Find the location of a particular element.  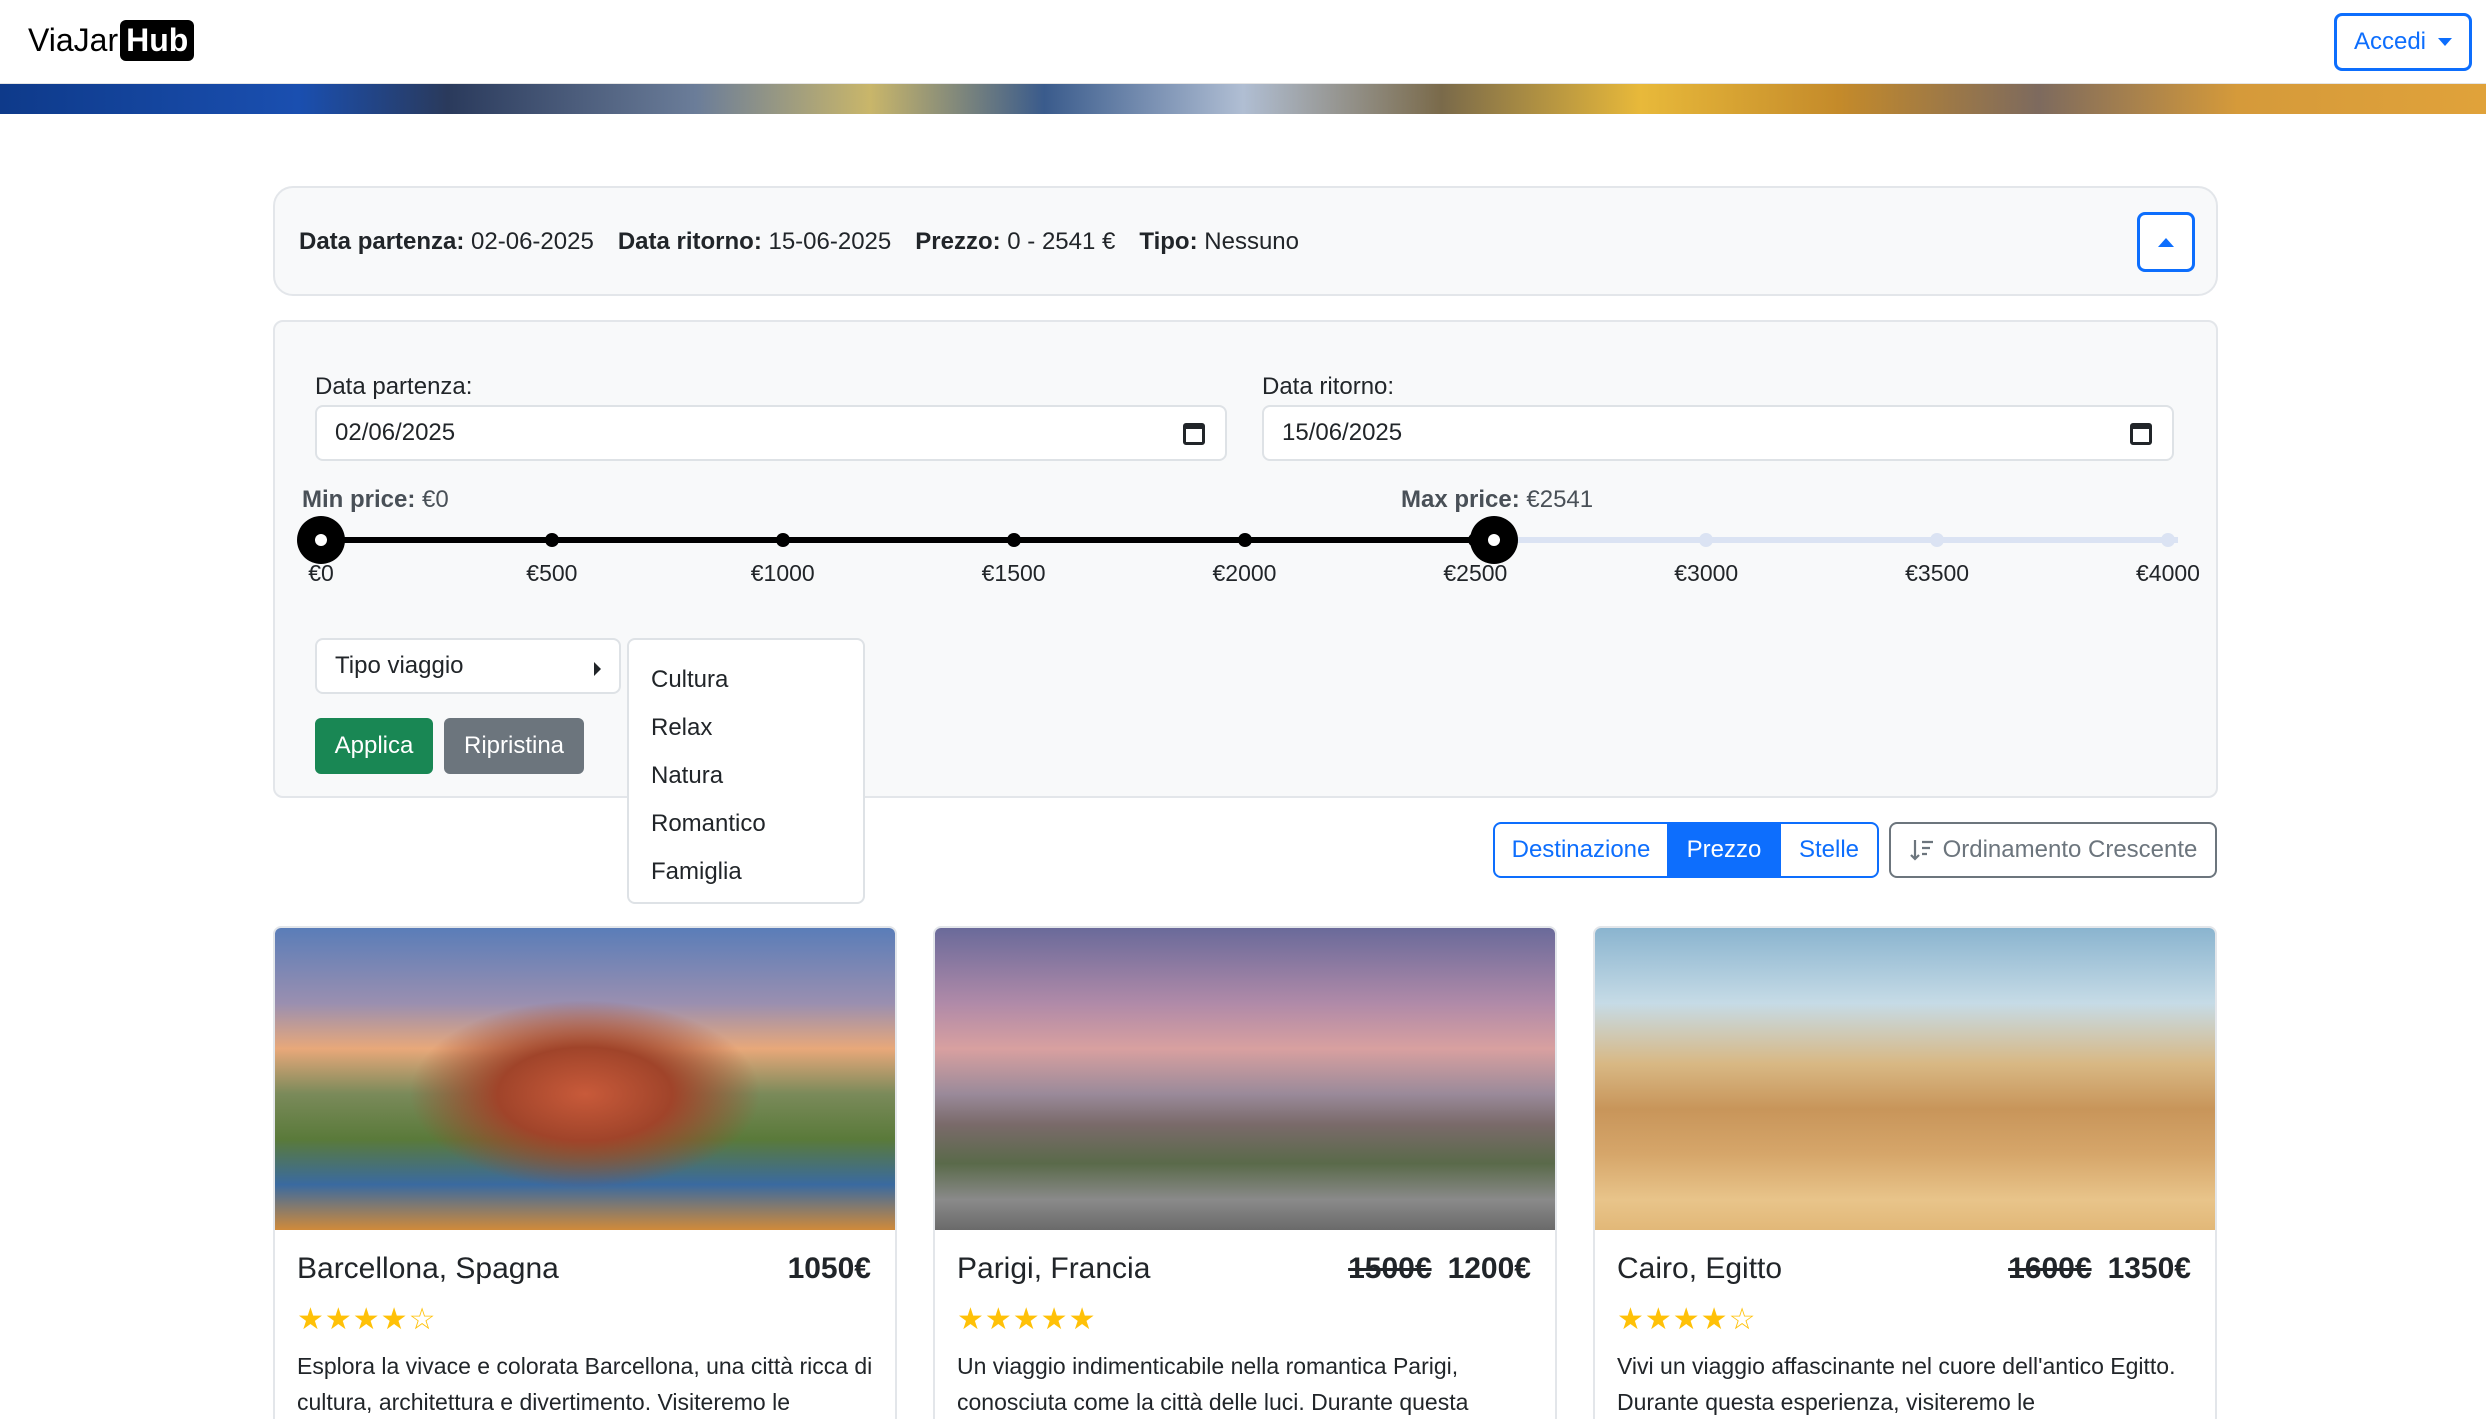

trip-card-price: 1600€ 1350€ is located at coordinates (2099, 1269).